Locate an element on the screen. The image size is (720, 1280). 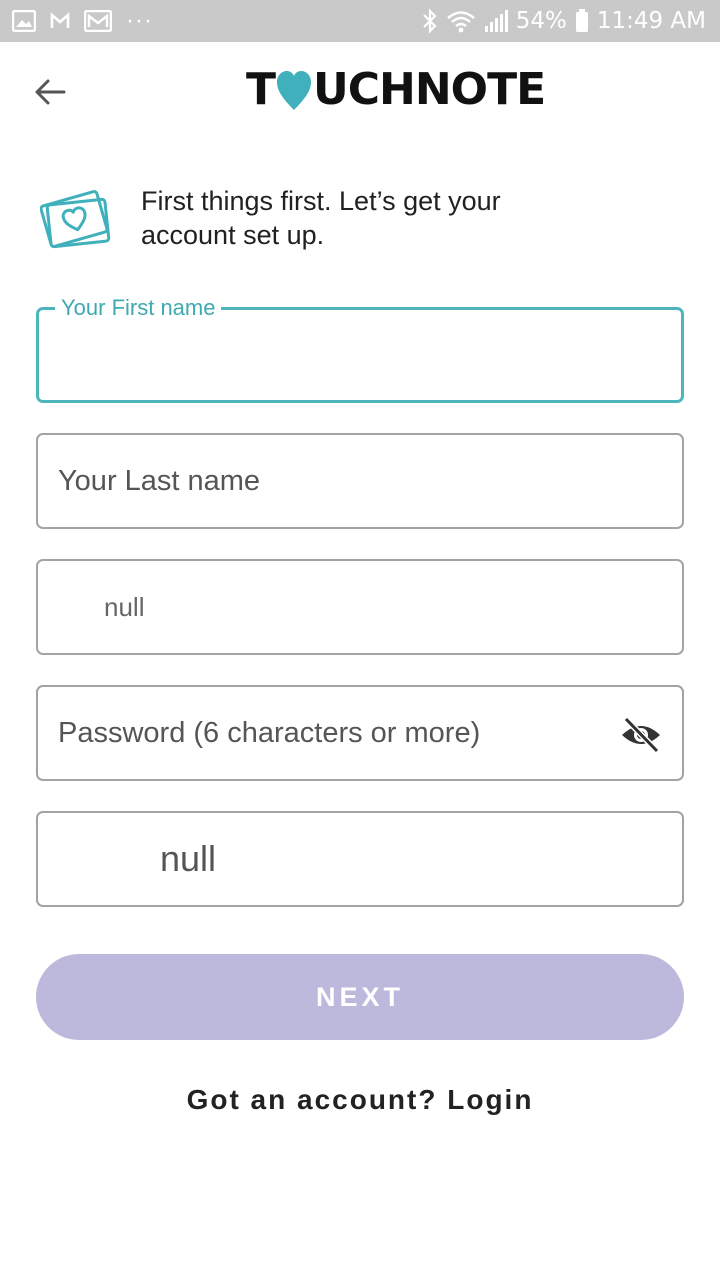
app-bar: T UCHNOTE is located at coordinates (360, 91).